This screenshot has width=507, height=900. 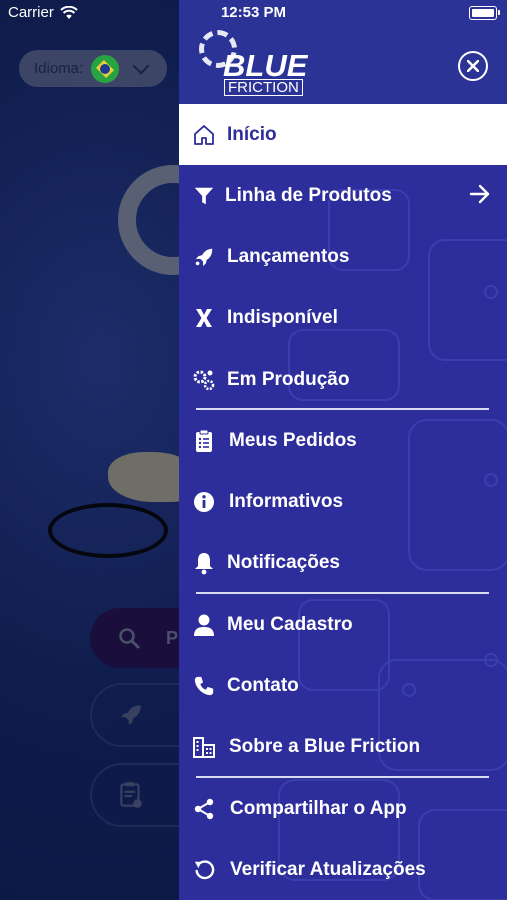 I want to click on status-bar: Carrier 12:53 PM, so click(x=253, y=13).